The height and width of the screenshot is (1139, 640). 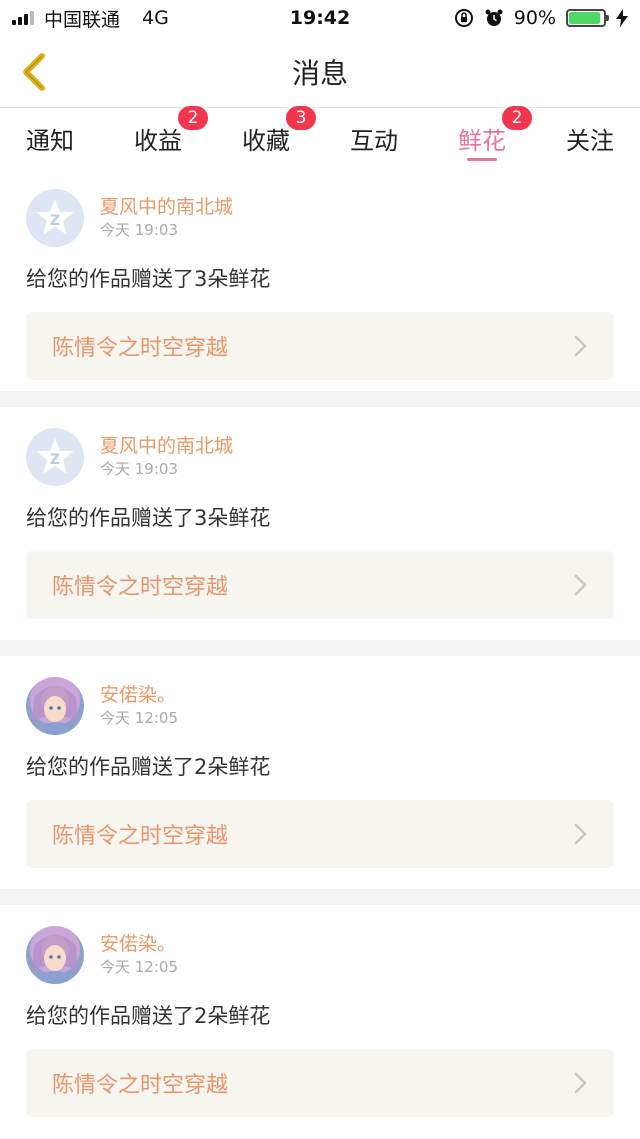 I want to click on carrier-label: 中国联通, so click(x=82, y=19).